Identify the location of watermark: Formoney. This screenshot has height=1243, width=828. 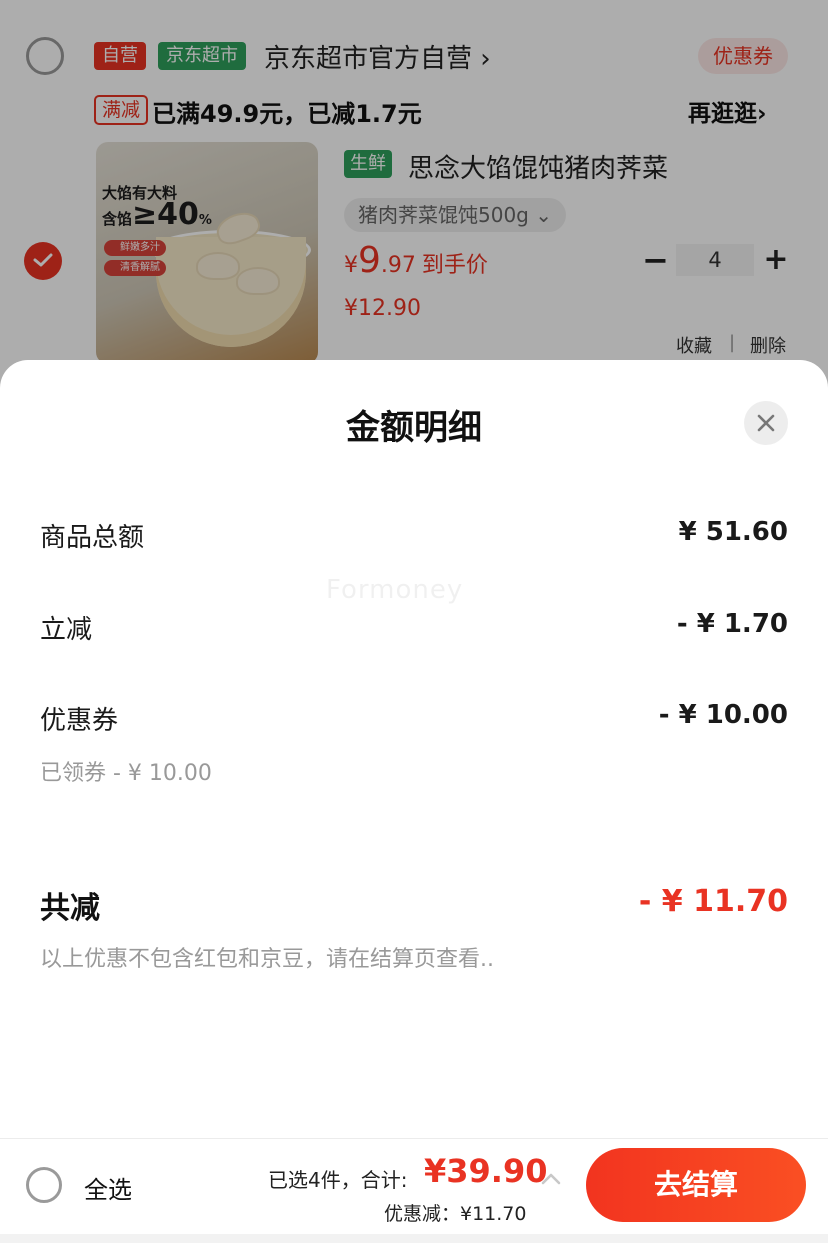
(395, 590).